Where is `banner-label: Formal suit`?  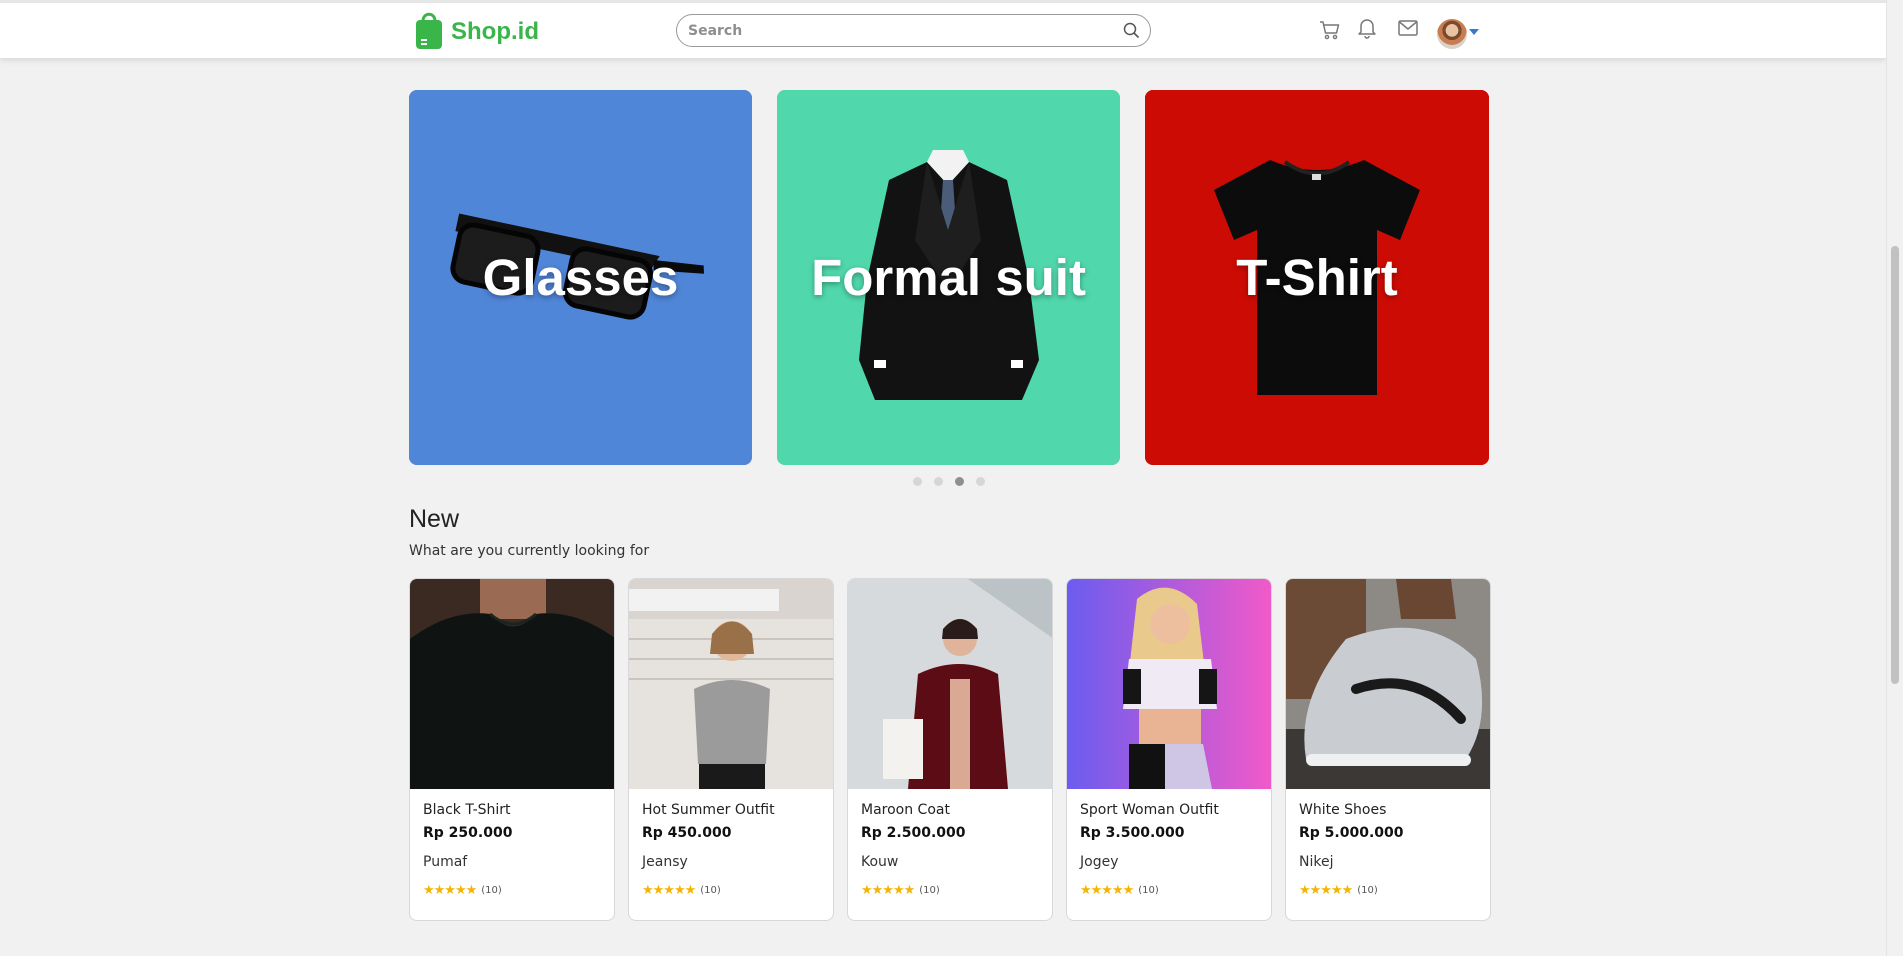 banner-label: Formal suit is located at coordinates (948, 277).